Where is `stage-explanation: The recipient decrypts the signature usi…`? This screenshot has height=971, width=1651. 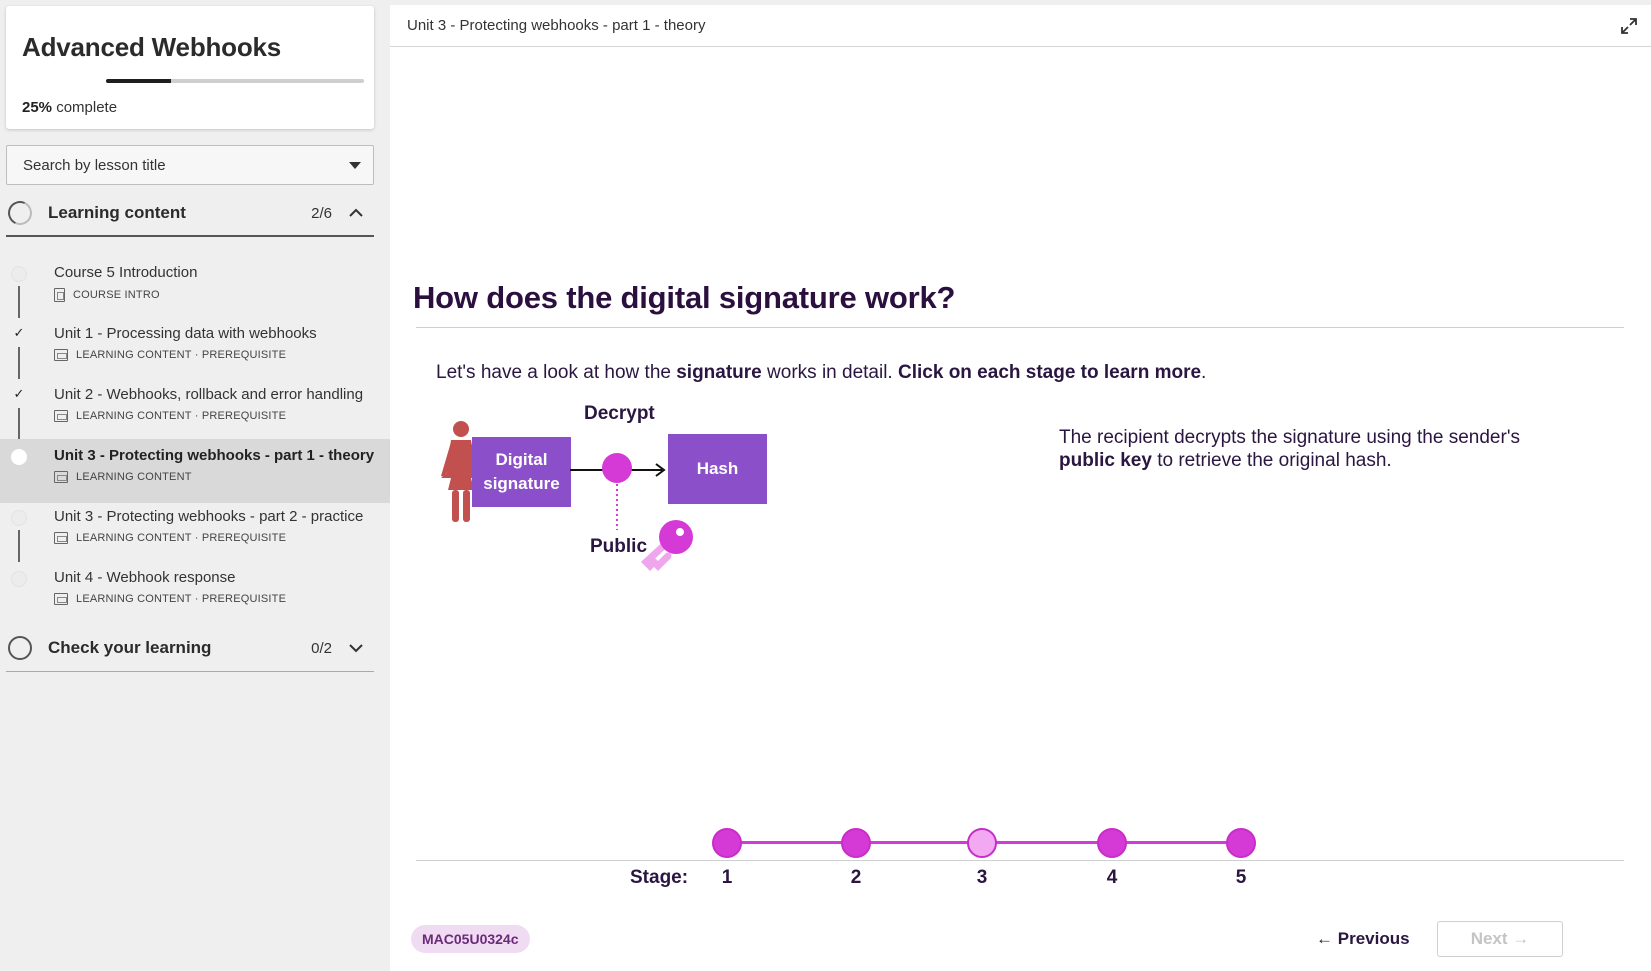 stage-explanation: The recipient decrypts the signature usi… is located at coordinates (1319, 449).